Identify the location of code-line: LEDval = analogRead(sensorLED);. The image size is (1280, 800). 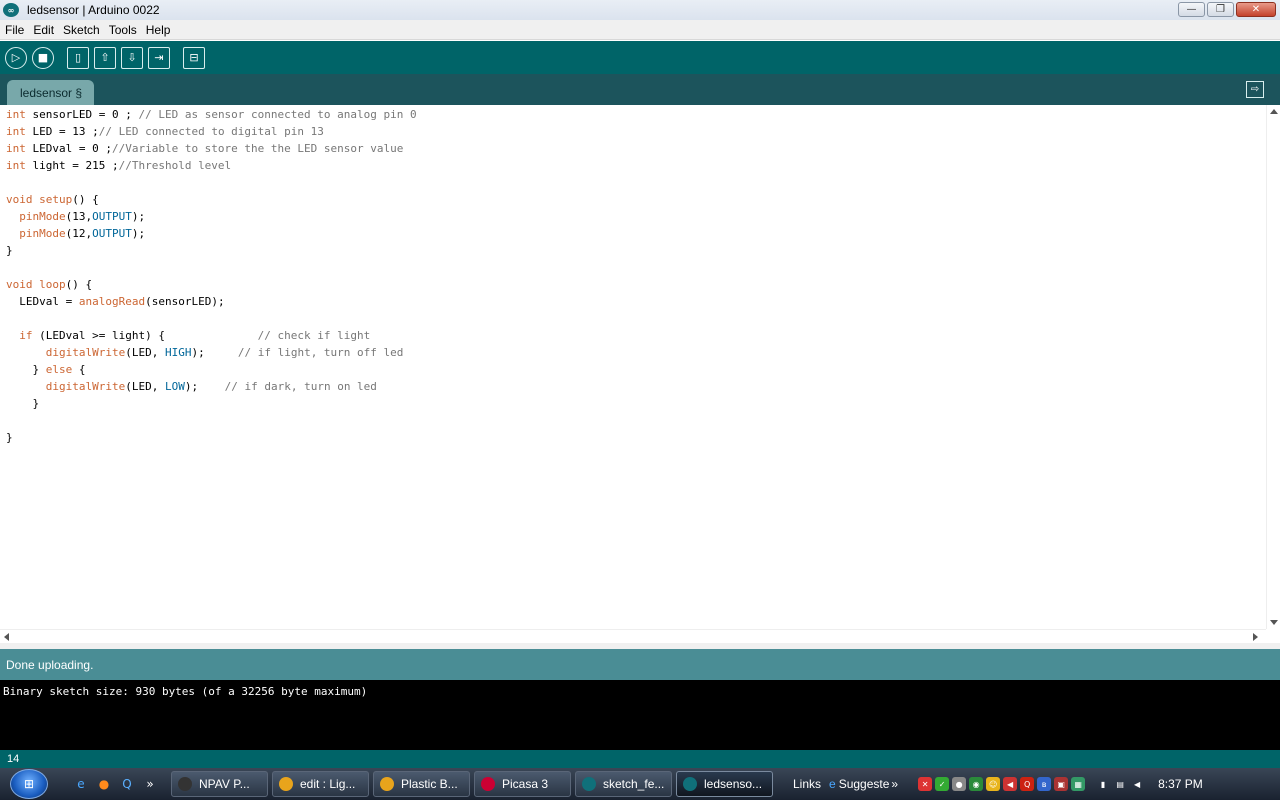
(633, 301).